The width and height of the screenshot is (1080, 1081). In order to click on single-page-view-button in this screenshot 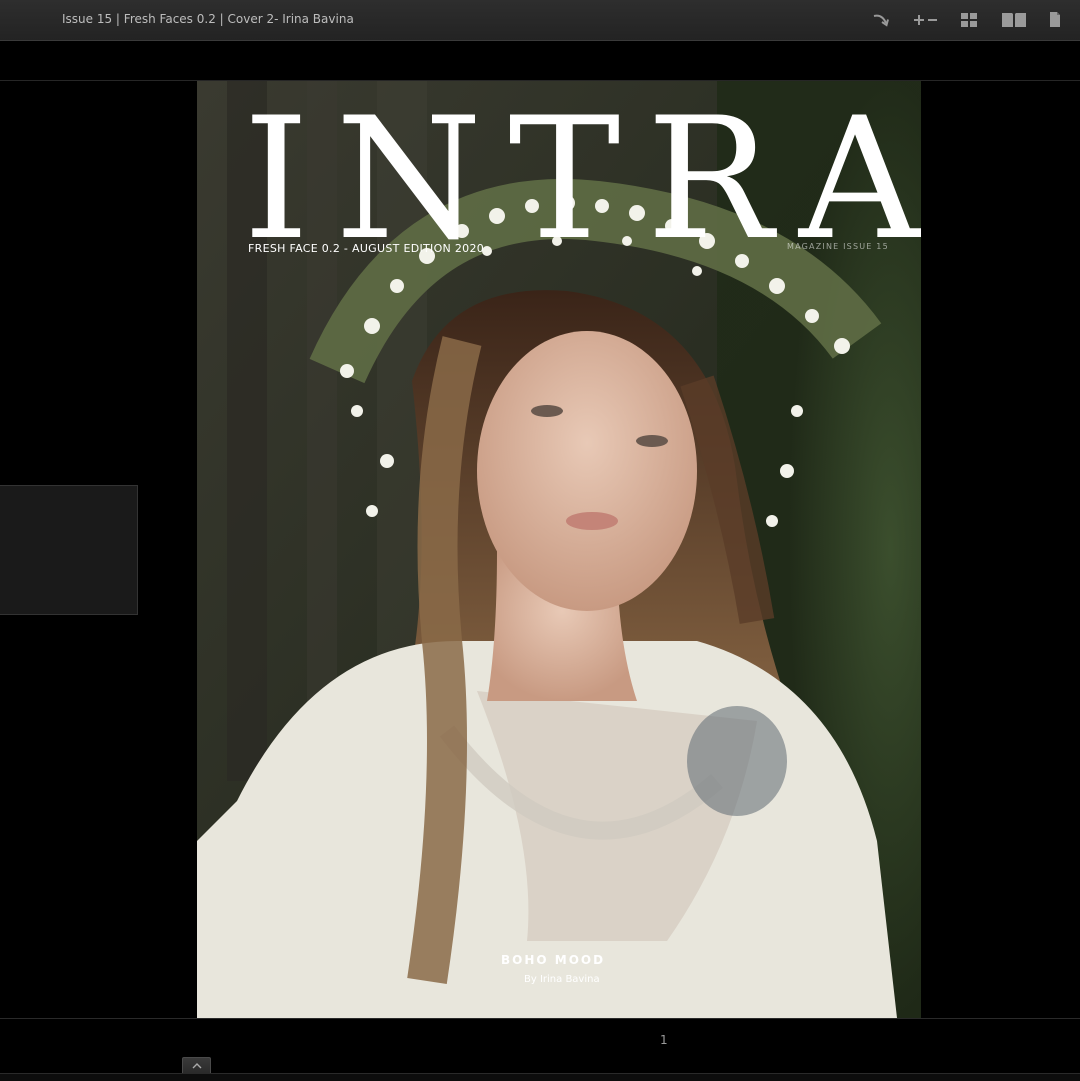, I will do `click(1055, 20)`.